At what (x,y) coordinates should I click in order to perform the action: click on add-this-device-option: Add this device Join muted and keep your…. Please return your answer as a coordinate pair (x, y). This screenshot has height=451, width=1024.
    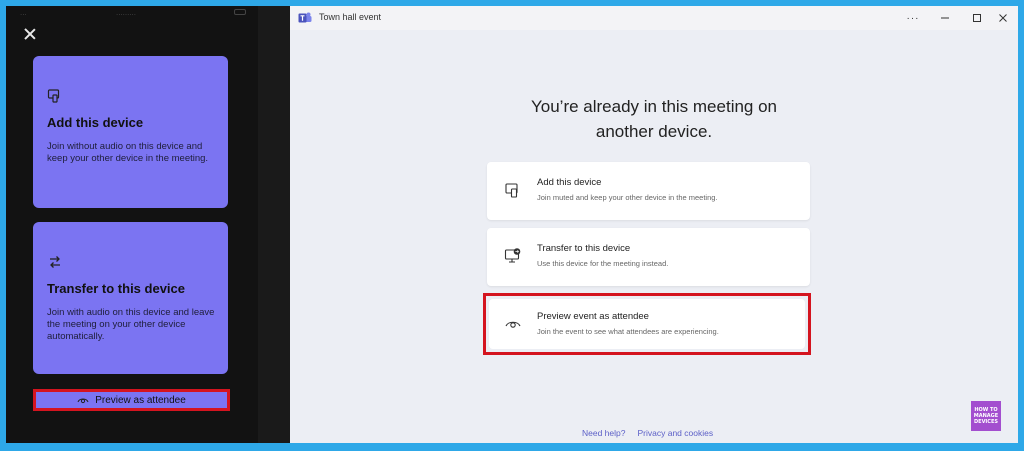
    Looking at the image, I should click on (648, 191).